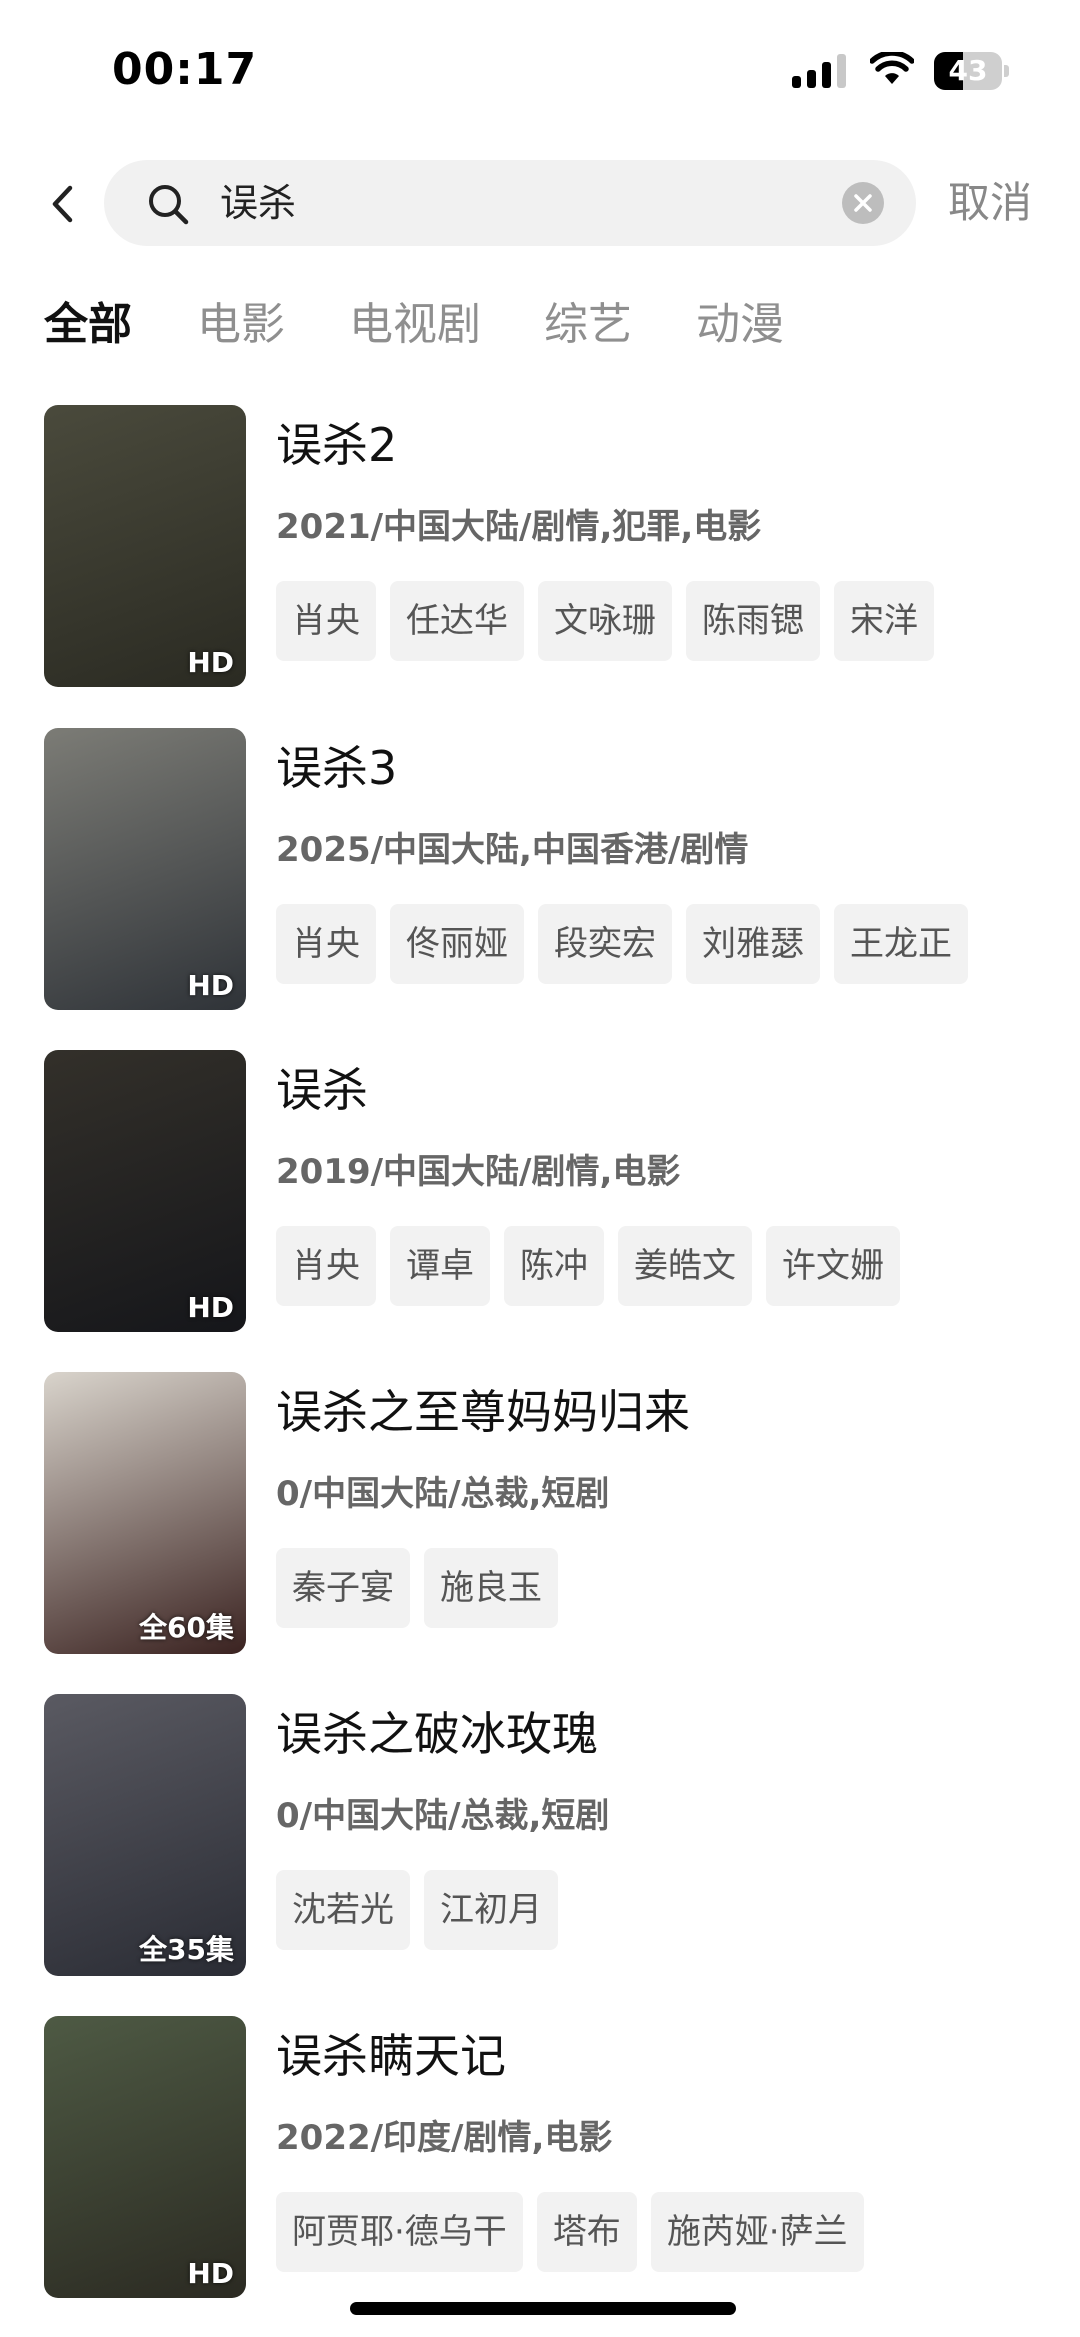 This screenshot has width=1080, height=2337. What do you see at coordinates (88, 325) in the screenshot?
I see `tab-all: 全部` at bounding box center [88, 325].